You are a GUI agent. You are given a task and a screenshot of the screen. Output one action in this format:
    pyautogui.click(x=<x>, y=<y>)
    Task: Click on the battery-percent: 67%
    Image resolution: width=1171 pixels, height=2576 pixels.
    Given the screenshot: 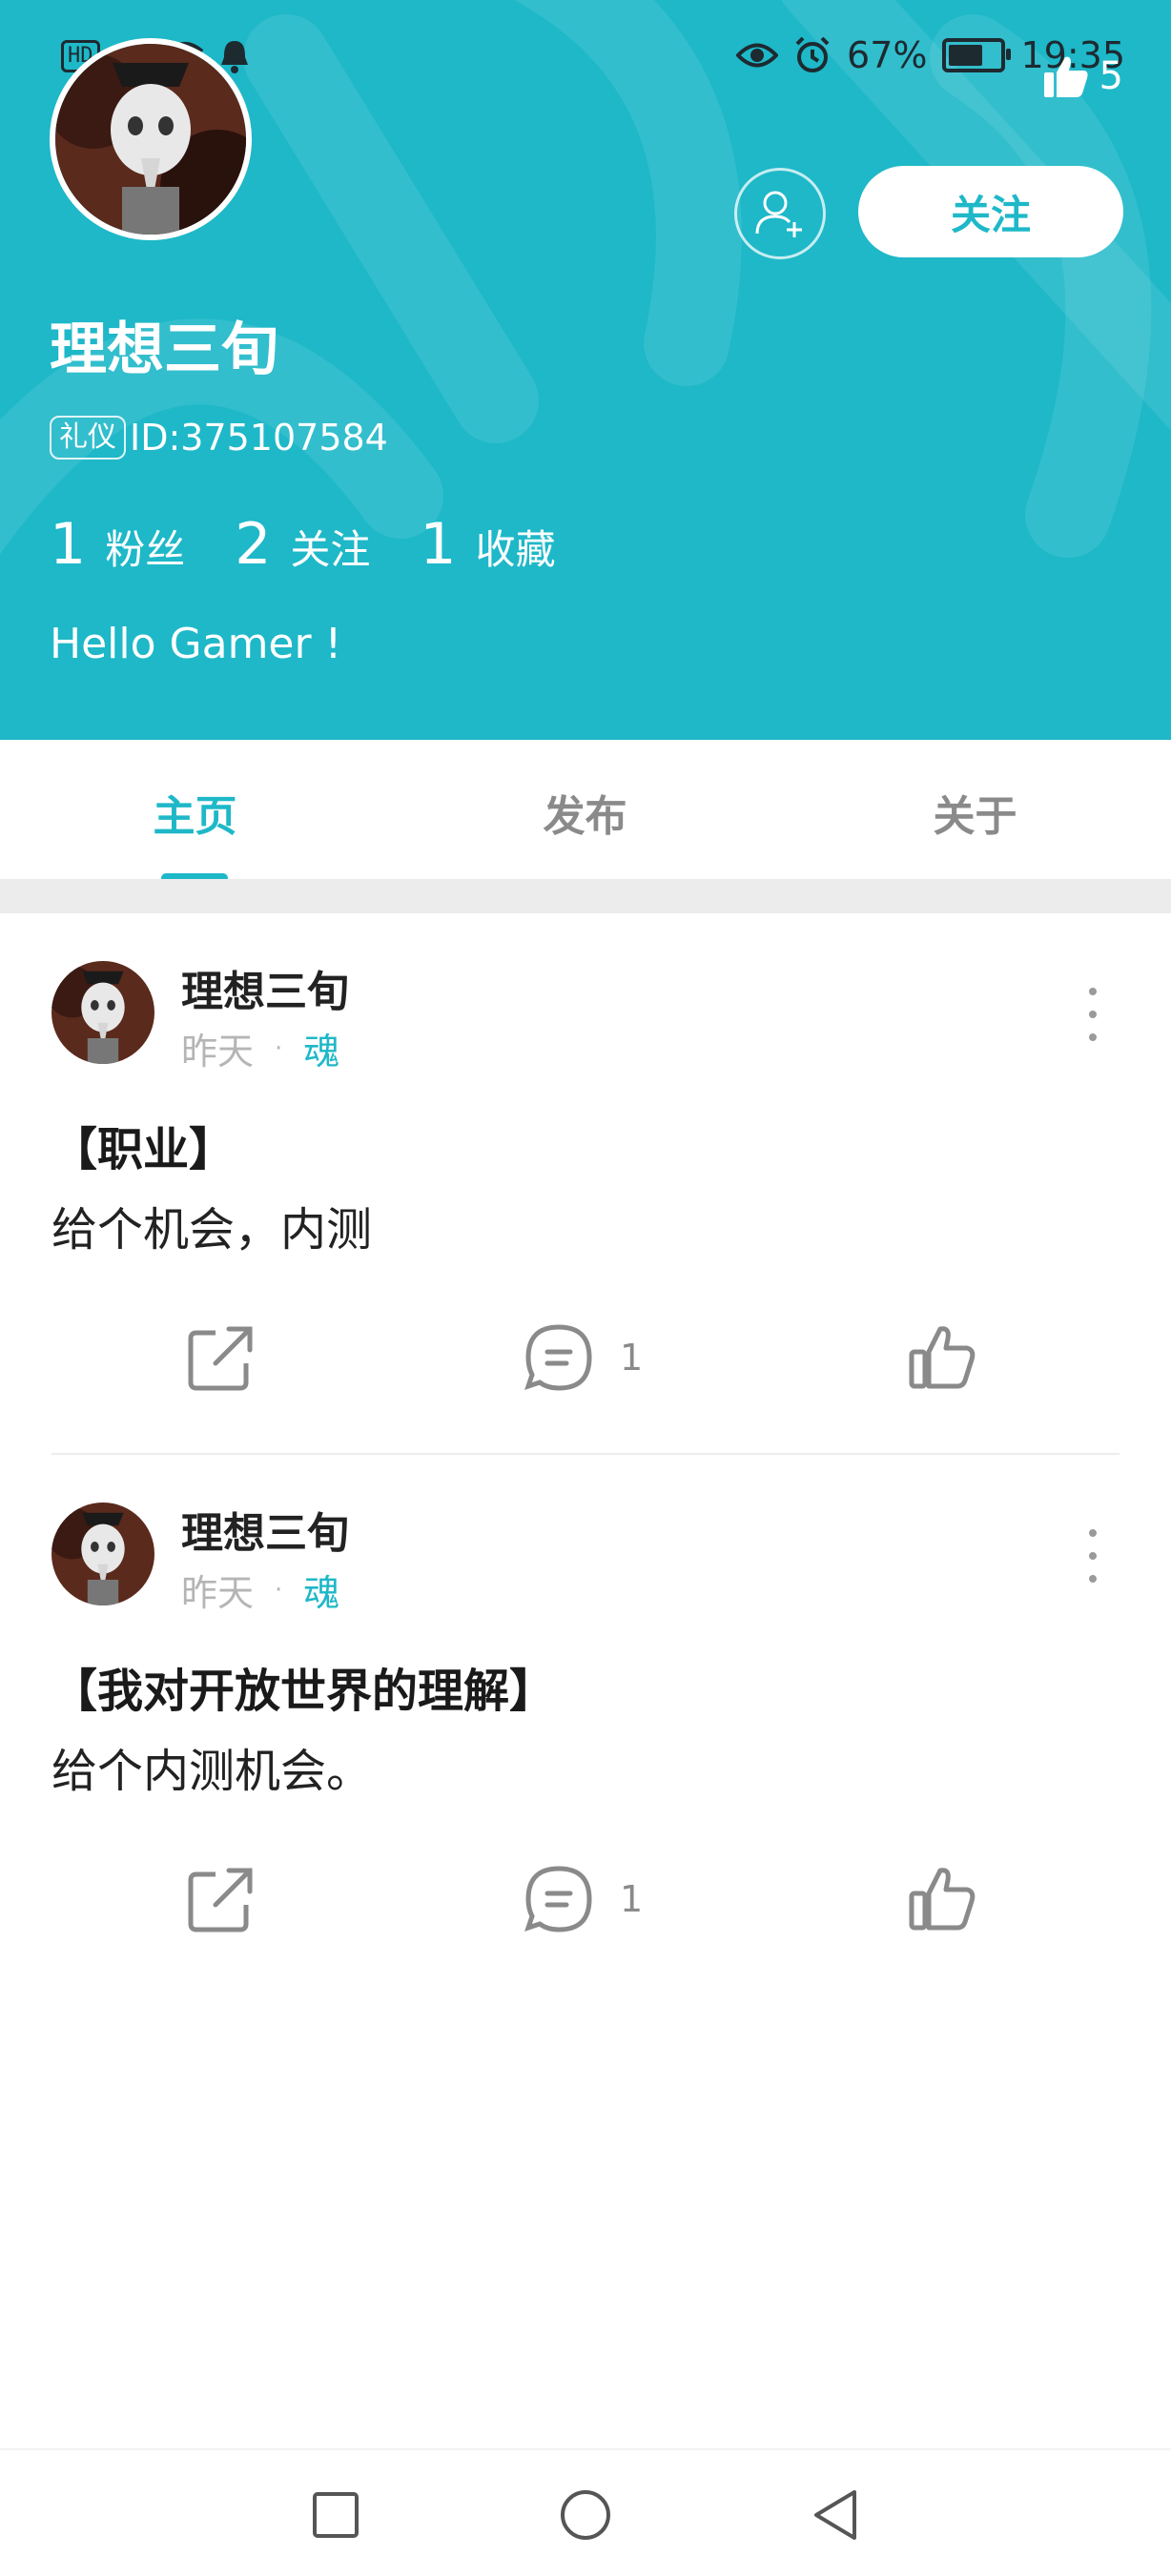 What is the action you would take?
    pyautogui.click(x=887, y=55)
    